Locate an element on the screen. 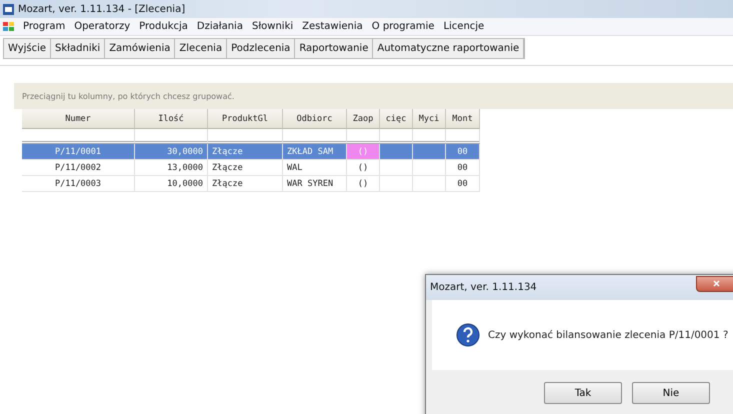 The height and width of the screenshot is (414, 733). question-icon is located at coordinates (468, 335).